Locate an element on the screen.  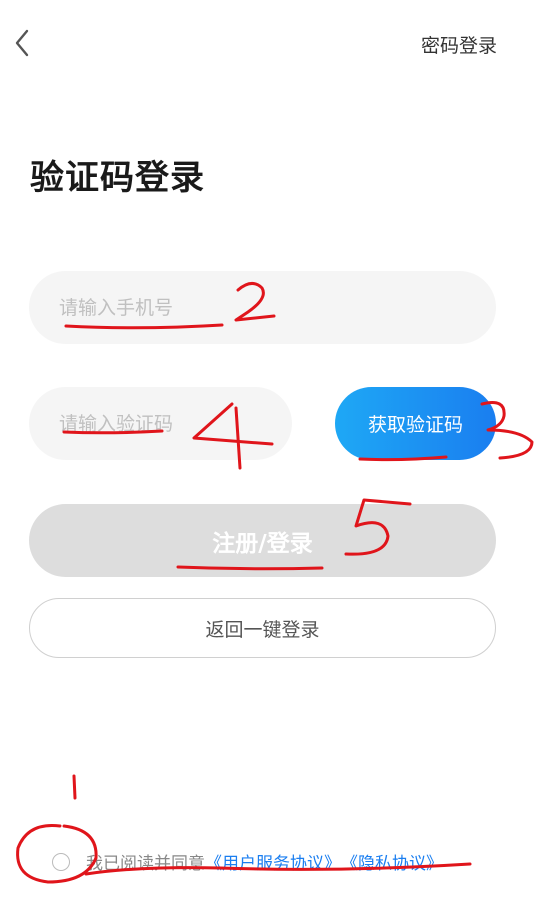
privacy-policy-link: 《隐私协议》 is located at coordinates (392, 861).